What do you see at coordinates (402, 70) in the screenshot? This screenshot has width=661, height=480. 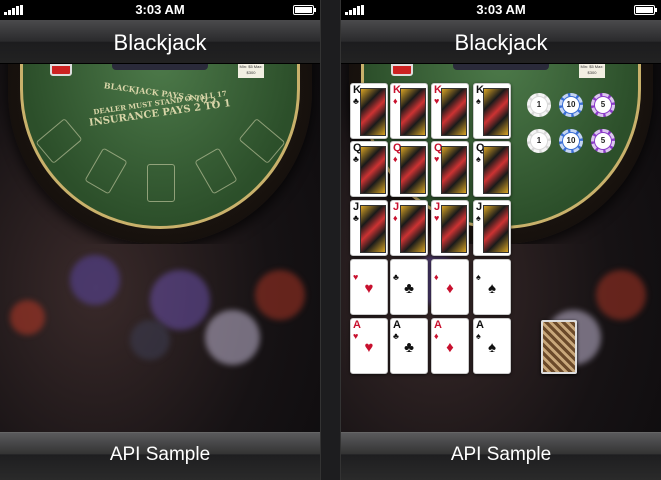 I see `card-shoe` at bounding box center [402, 70].